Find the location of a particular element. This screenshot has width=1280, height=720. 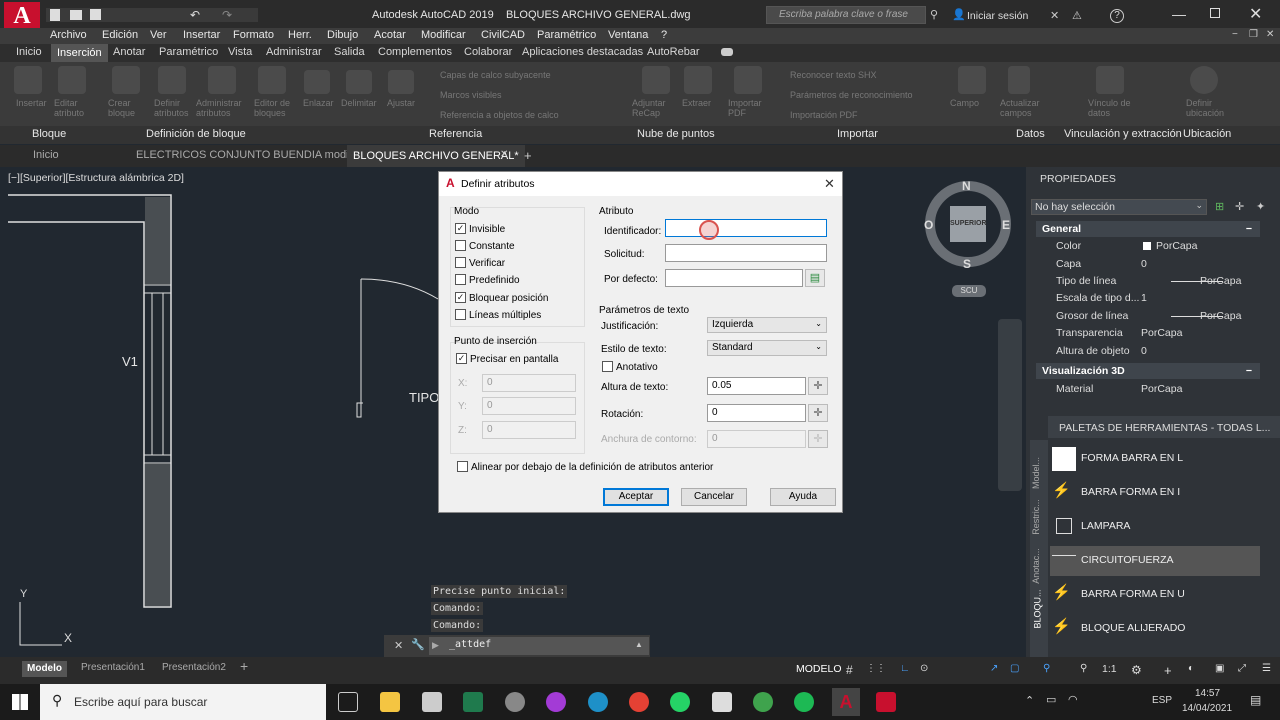

adjust-icon is located at coordinates (401, 82).